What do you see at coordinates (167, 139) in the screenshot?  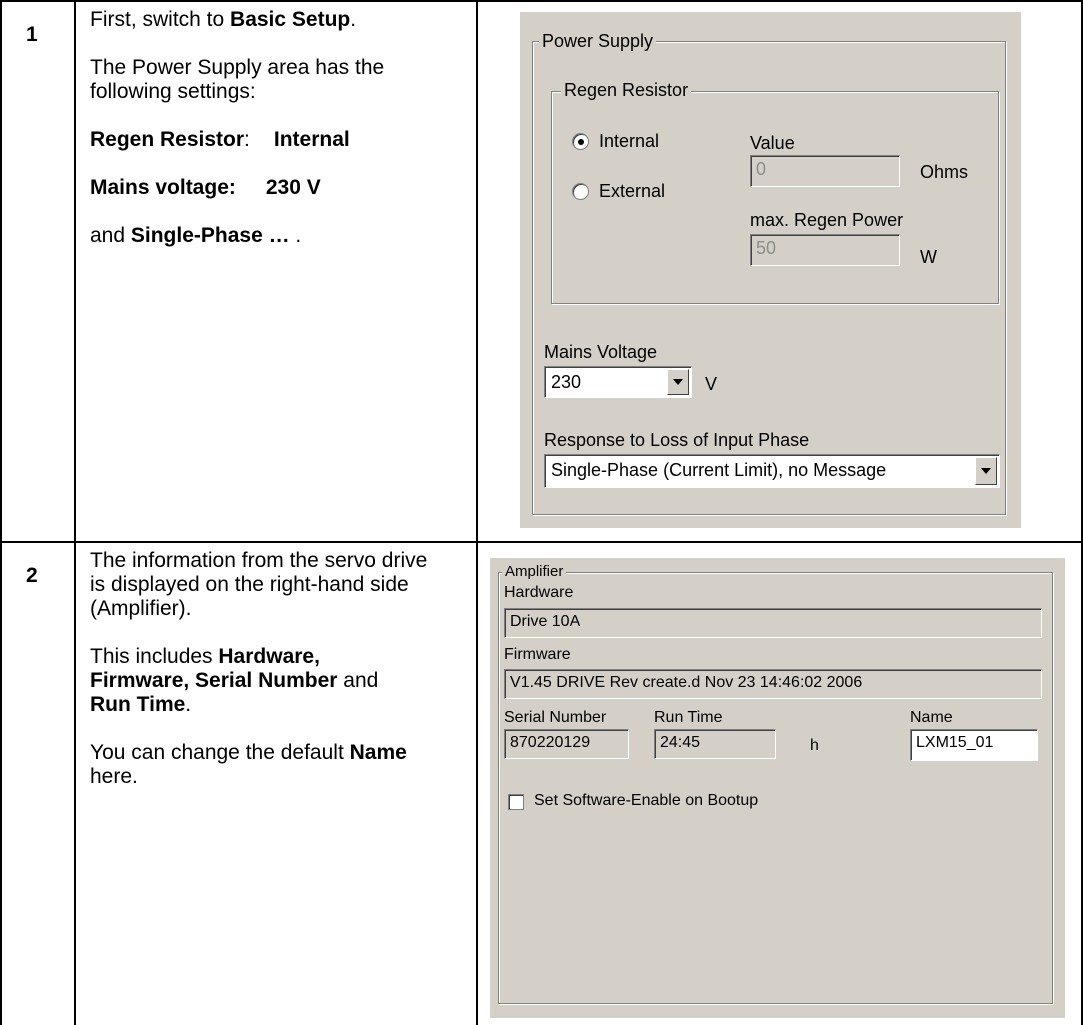 I see `setting-label: Regen Resistor` at bounding box center [167, 139].